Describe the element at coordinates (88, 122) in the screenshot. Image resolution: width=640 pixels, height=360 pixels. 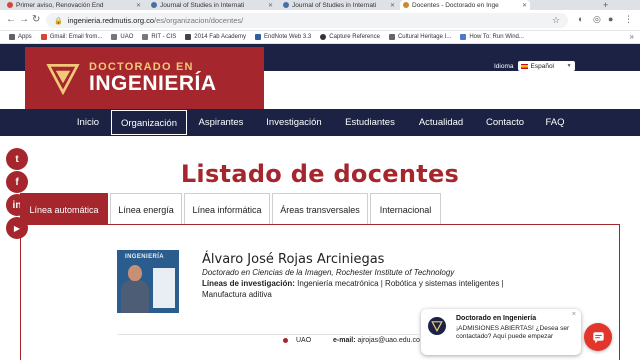
I see `nav-item-inicio: Inicio` at that location.